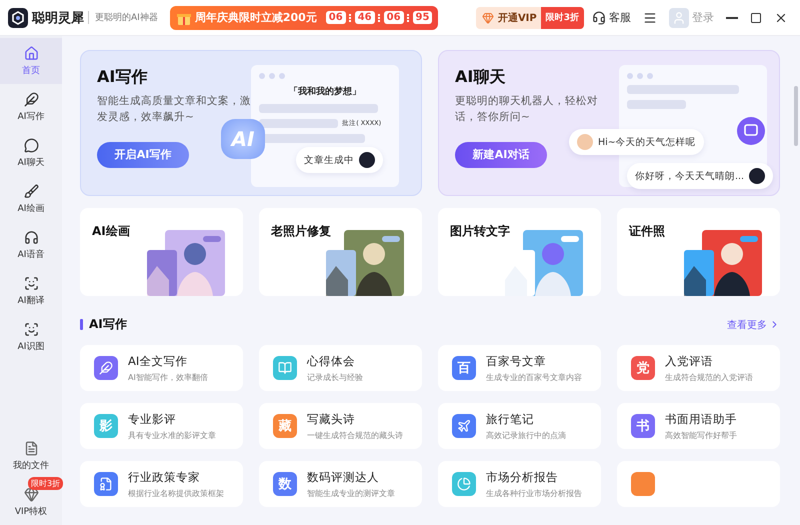 The height and width of the screenshot is (525, 800). Describe the element at coordinates (176, 493) in the screenshot. I see `tool-description: 根据行业名称提供政策框架` at that location.